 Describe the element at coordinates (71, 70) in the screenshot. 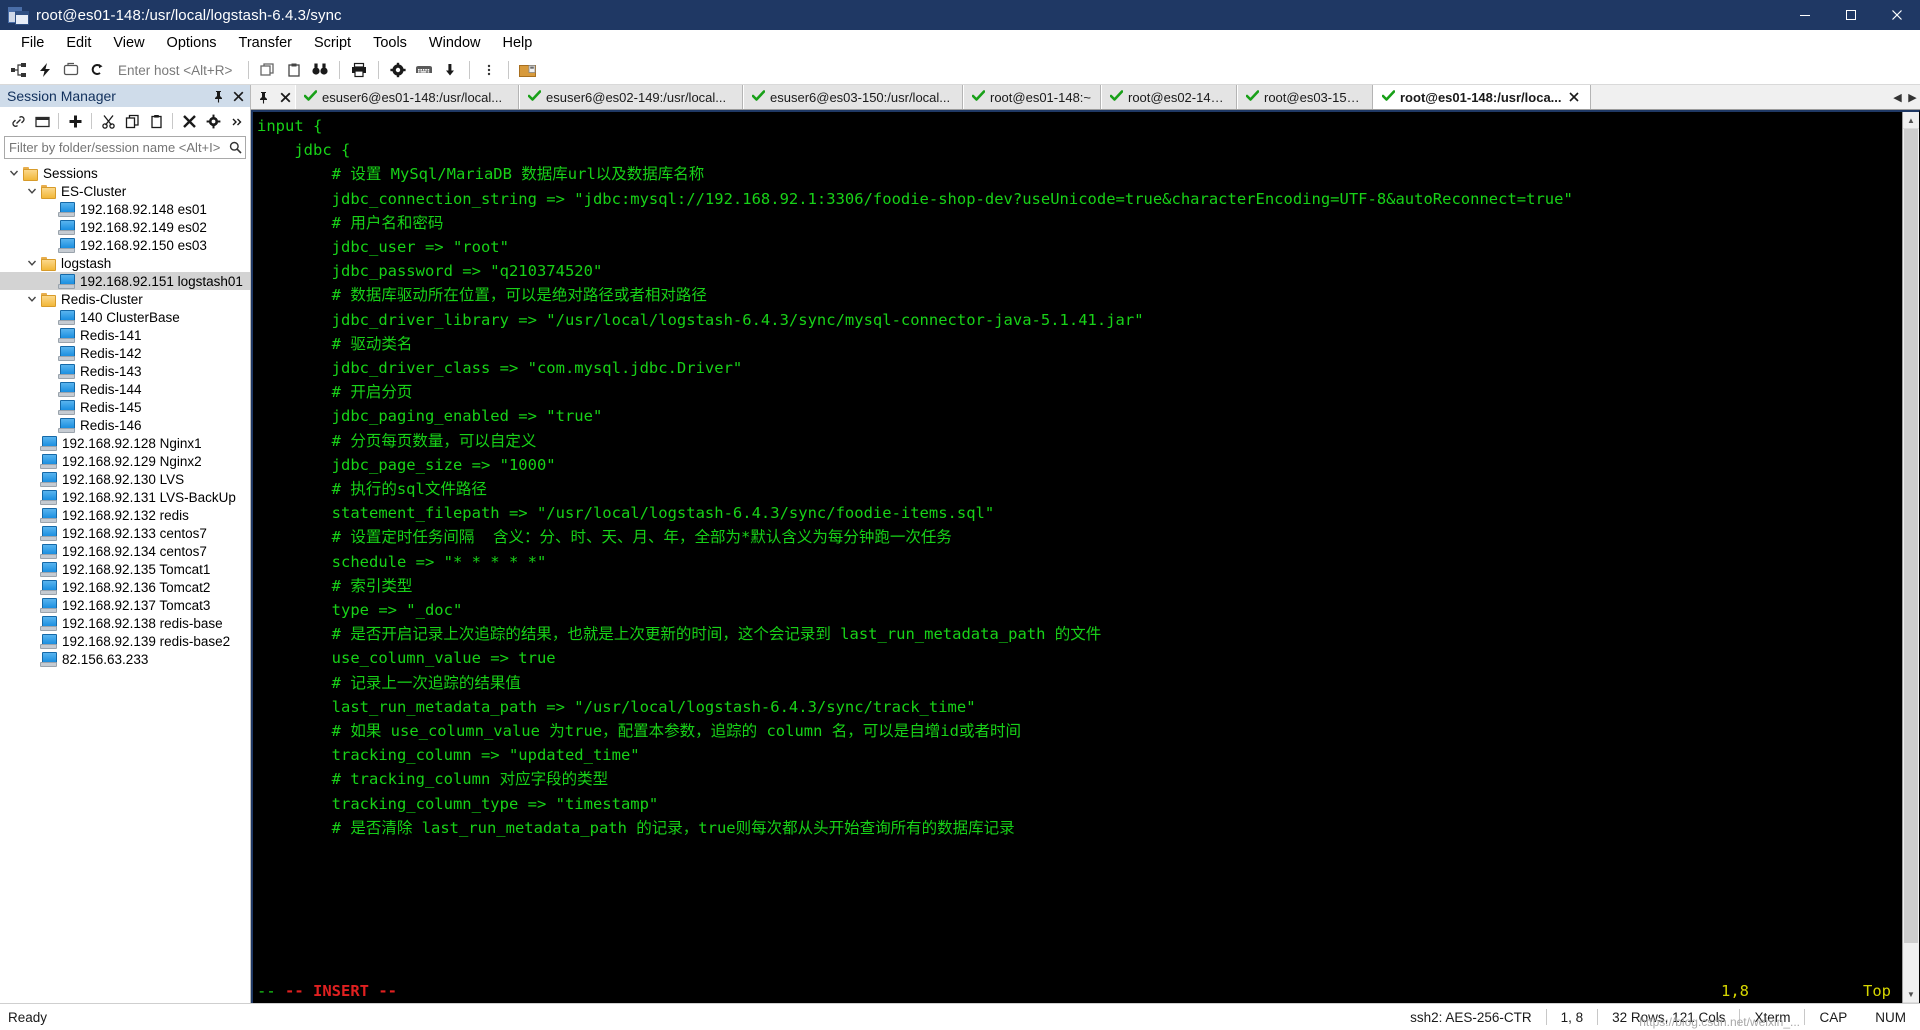

I see `connect-in-tab-icon` at that location.